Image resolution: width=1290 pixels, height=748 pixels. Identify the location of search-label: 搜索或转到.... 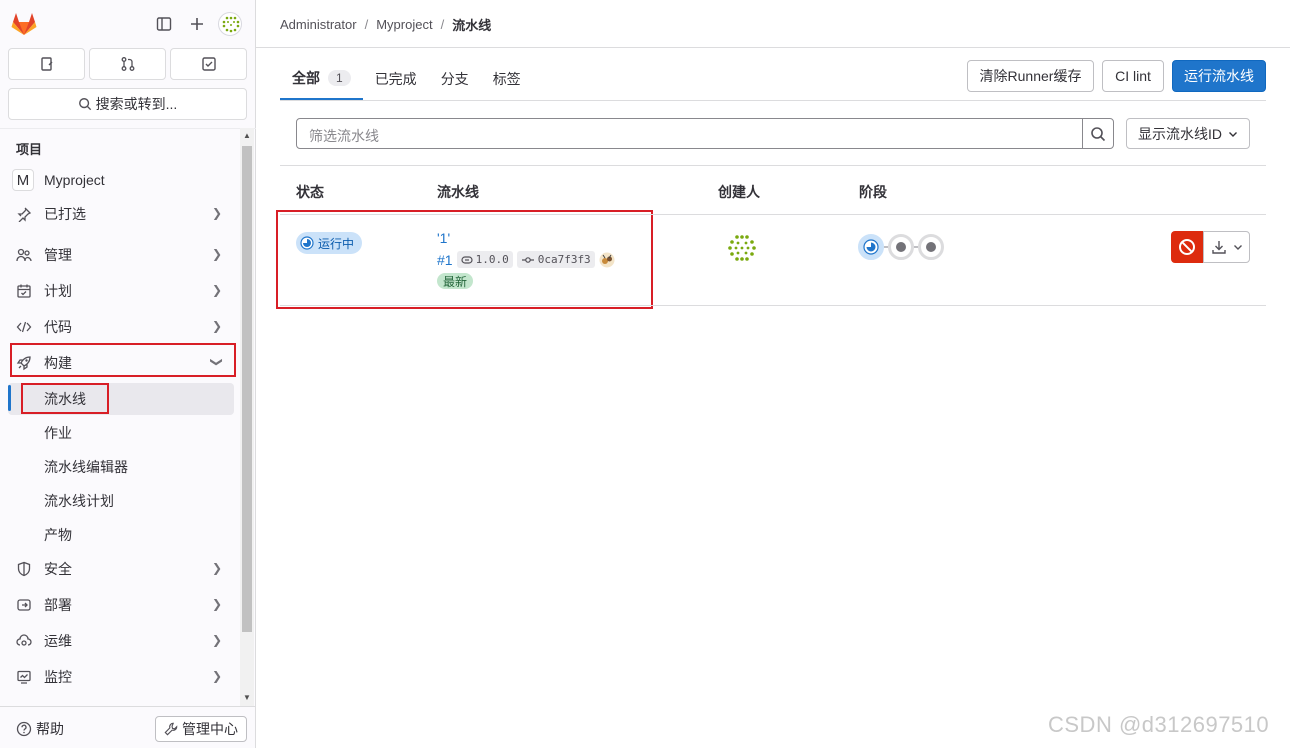
(136, 104).